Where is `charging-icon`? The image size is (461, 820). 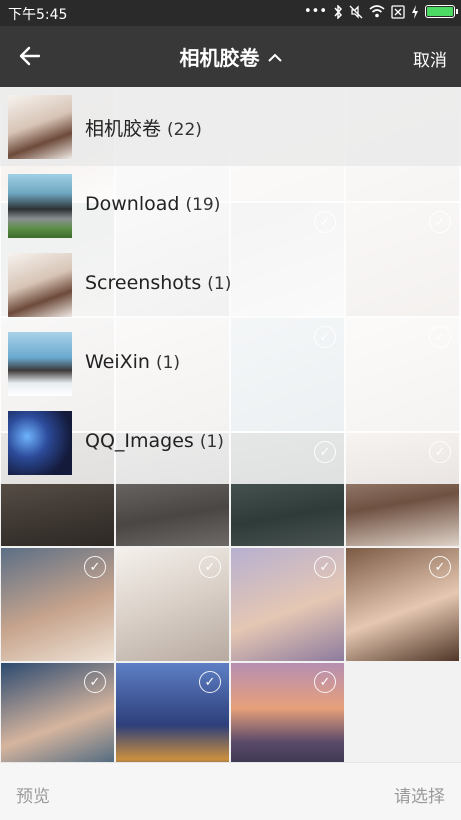
charging-icon is located at coordinates (415, 11).